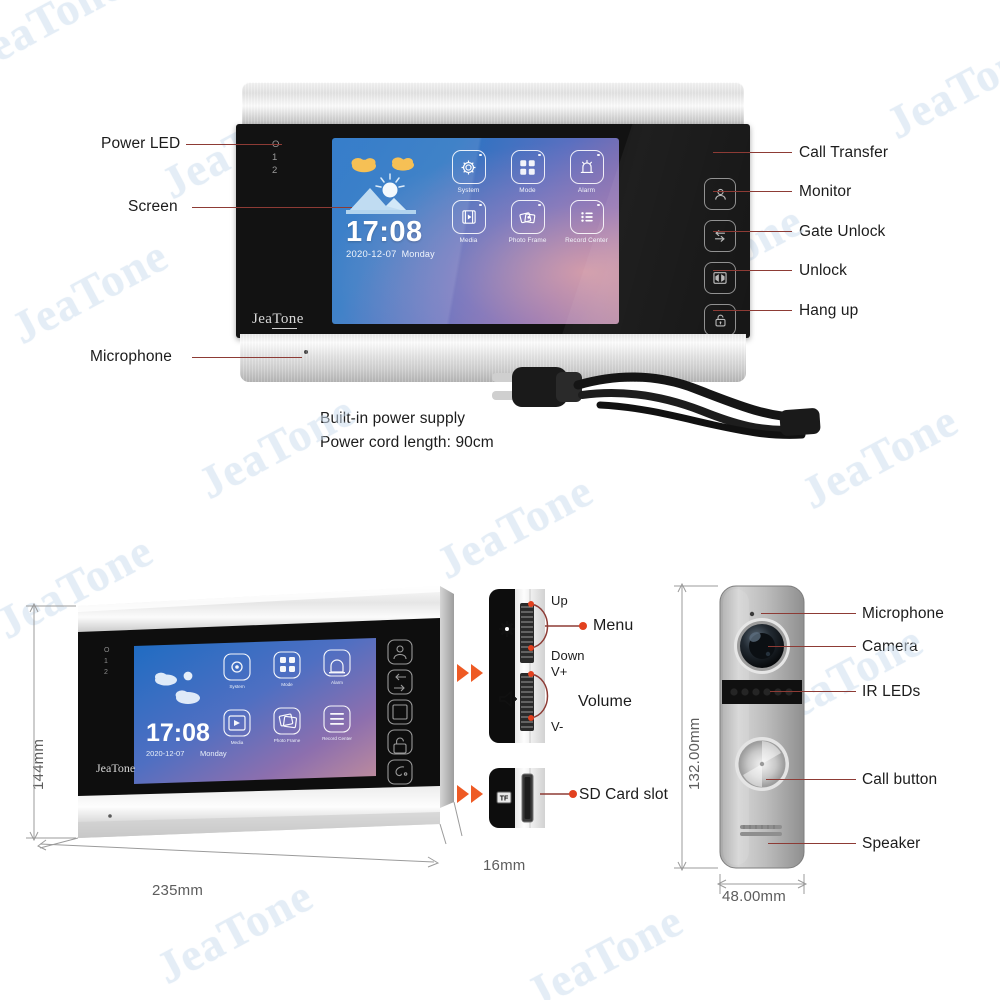  What do you see at coordinates (741, 738) in the screenshot?
I see `outdoor-door-station` at bounding box center [741, 738].